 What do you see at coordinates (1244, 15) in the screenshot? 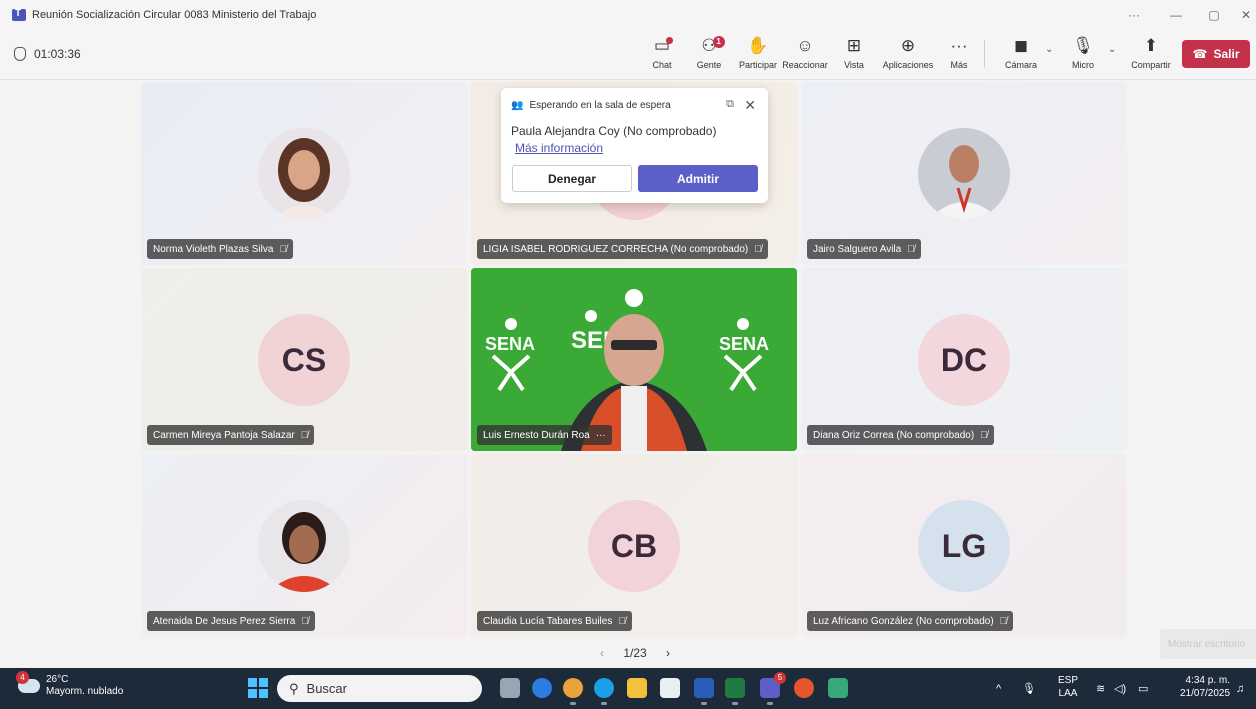
I see `close-window-button: ✕` at bounding box center [1244, 15].